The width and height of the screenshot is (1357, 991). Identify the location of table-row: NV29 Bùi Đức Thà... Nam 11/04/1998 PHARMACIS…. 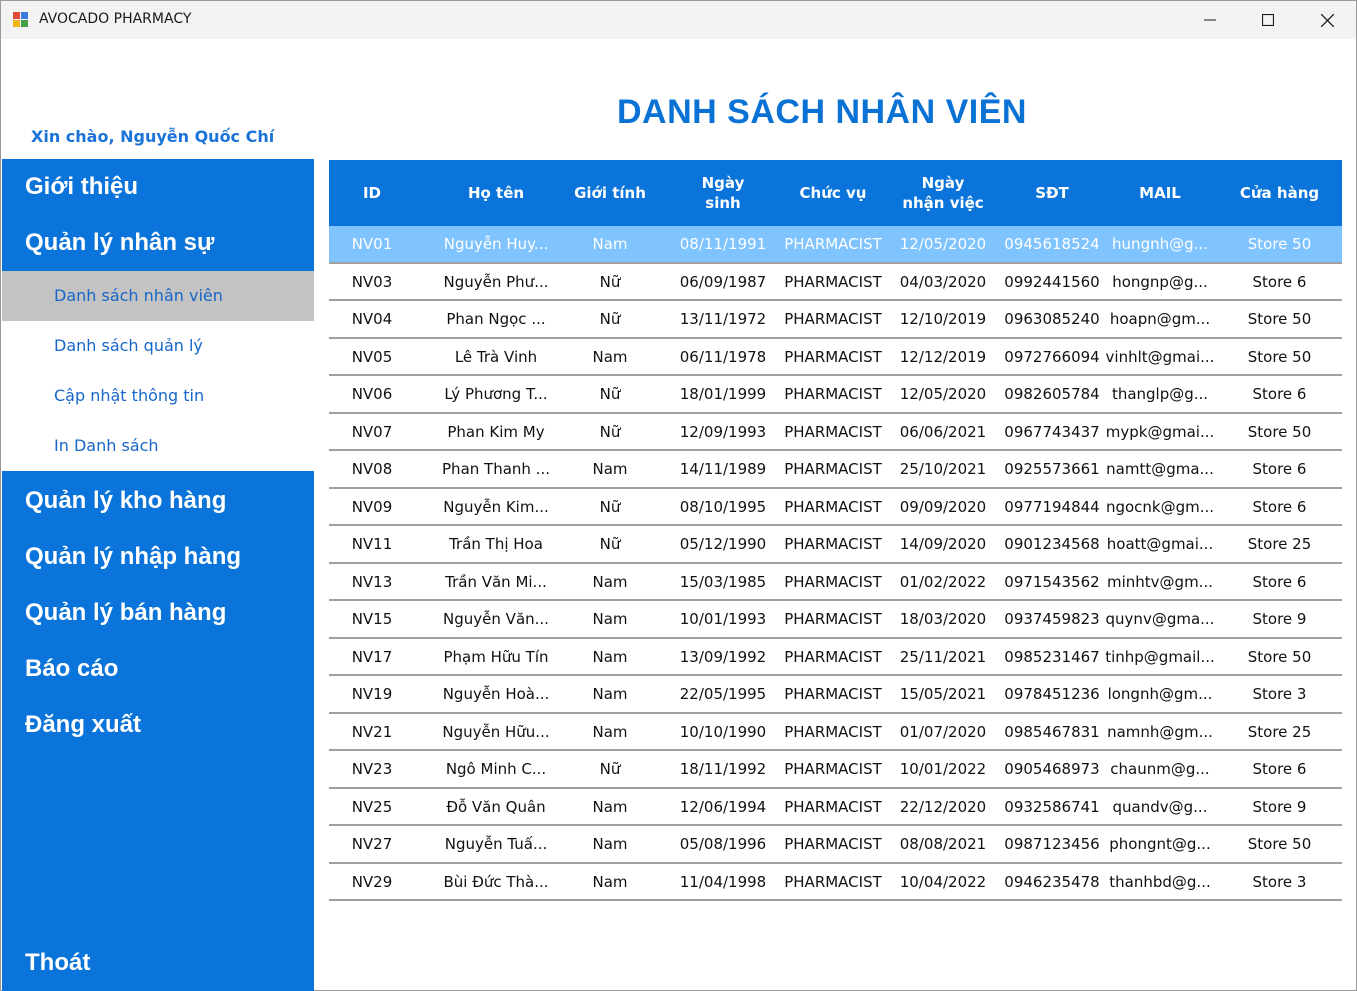
(835, 882).